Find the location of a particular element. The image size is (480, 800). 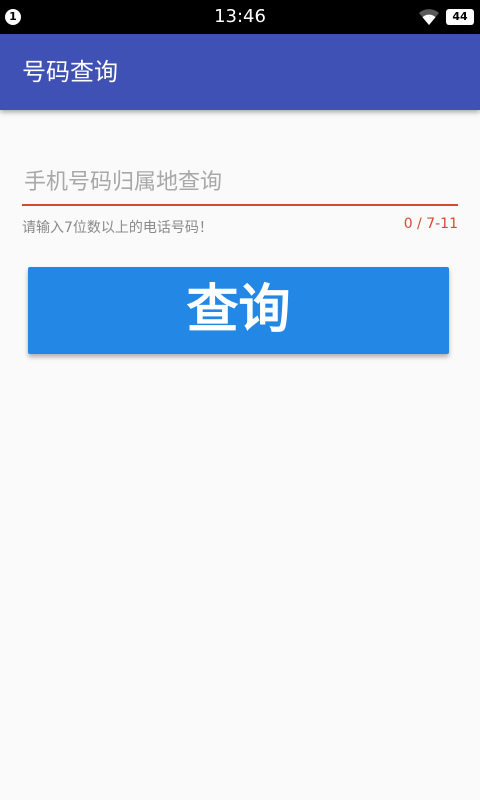

input-helper-text: 请输入7位数以上的电话号码！ is located at coordinates (117, 228).